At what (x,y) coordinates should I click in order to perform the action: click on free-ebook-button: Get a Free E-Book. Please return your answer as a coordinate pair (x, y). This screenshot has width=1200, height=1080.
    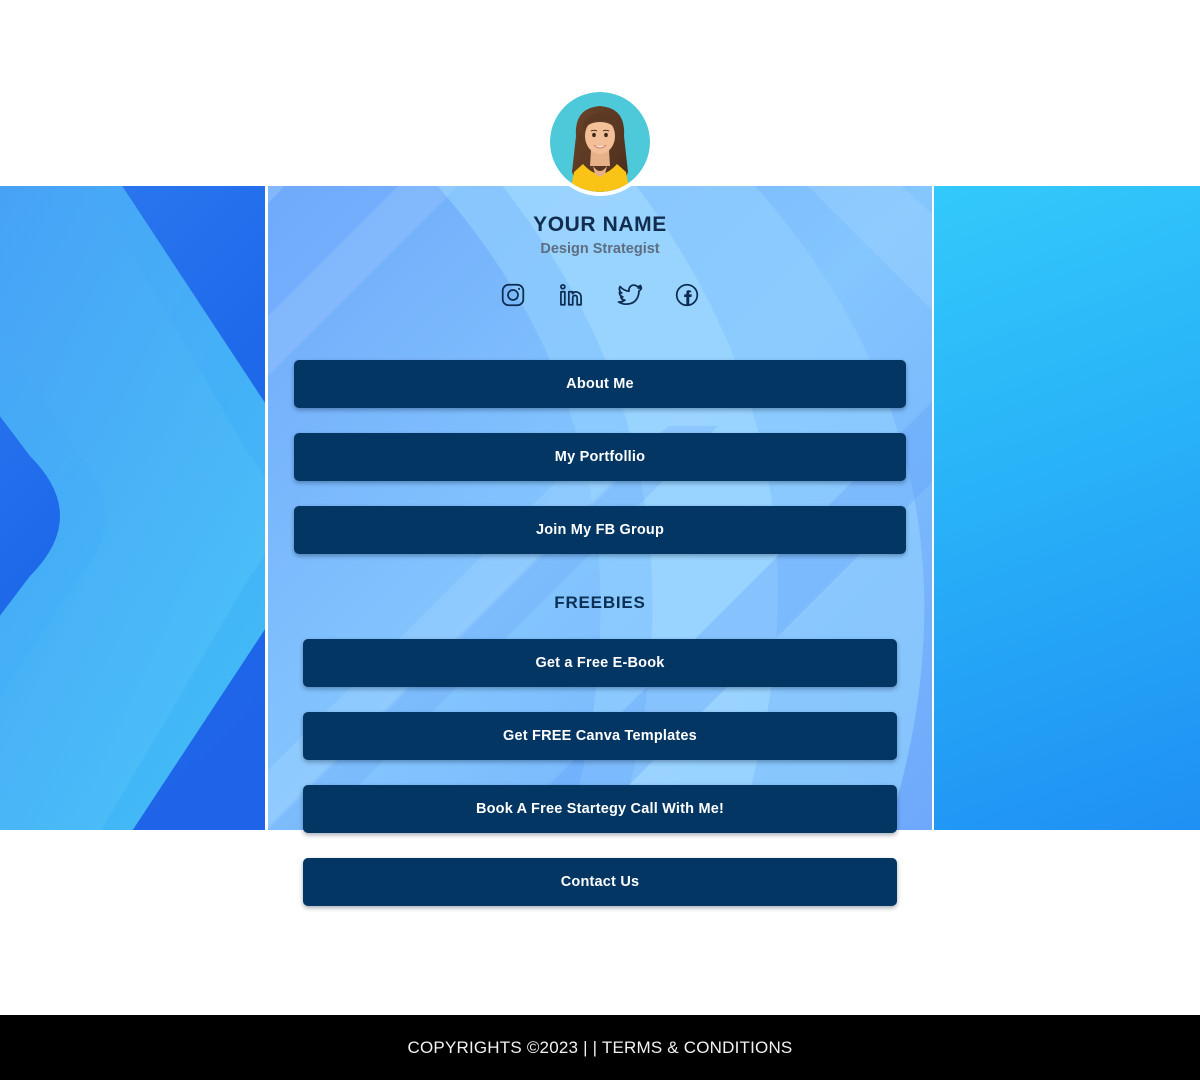
    Looking at the image, I should click on (600, 663).